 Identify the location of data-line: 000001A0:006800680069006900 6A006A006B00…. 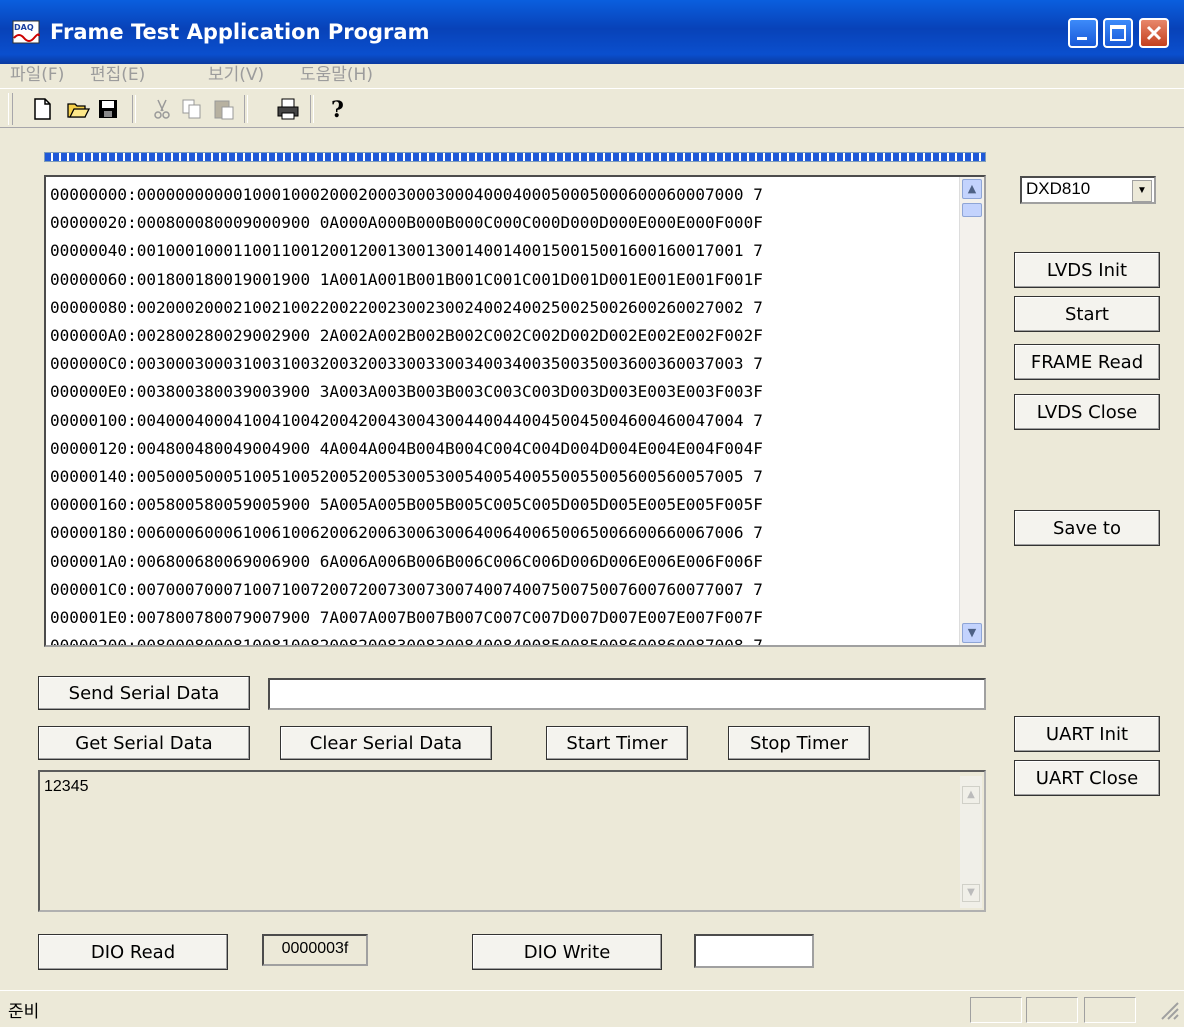
(500, 562).